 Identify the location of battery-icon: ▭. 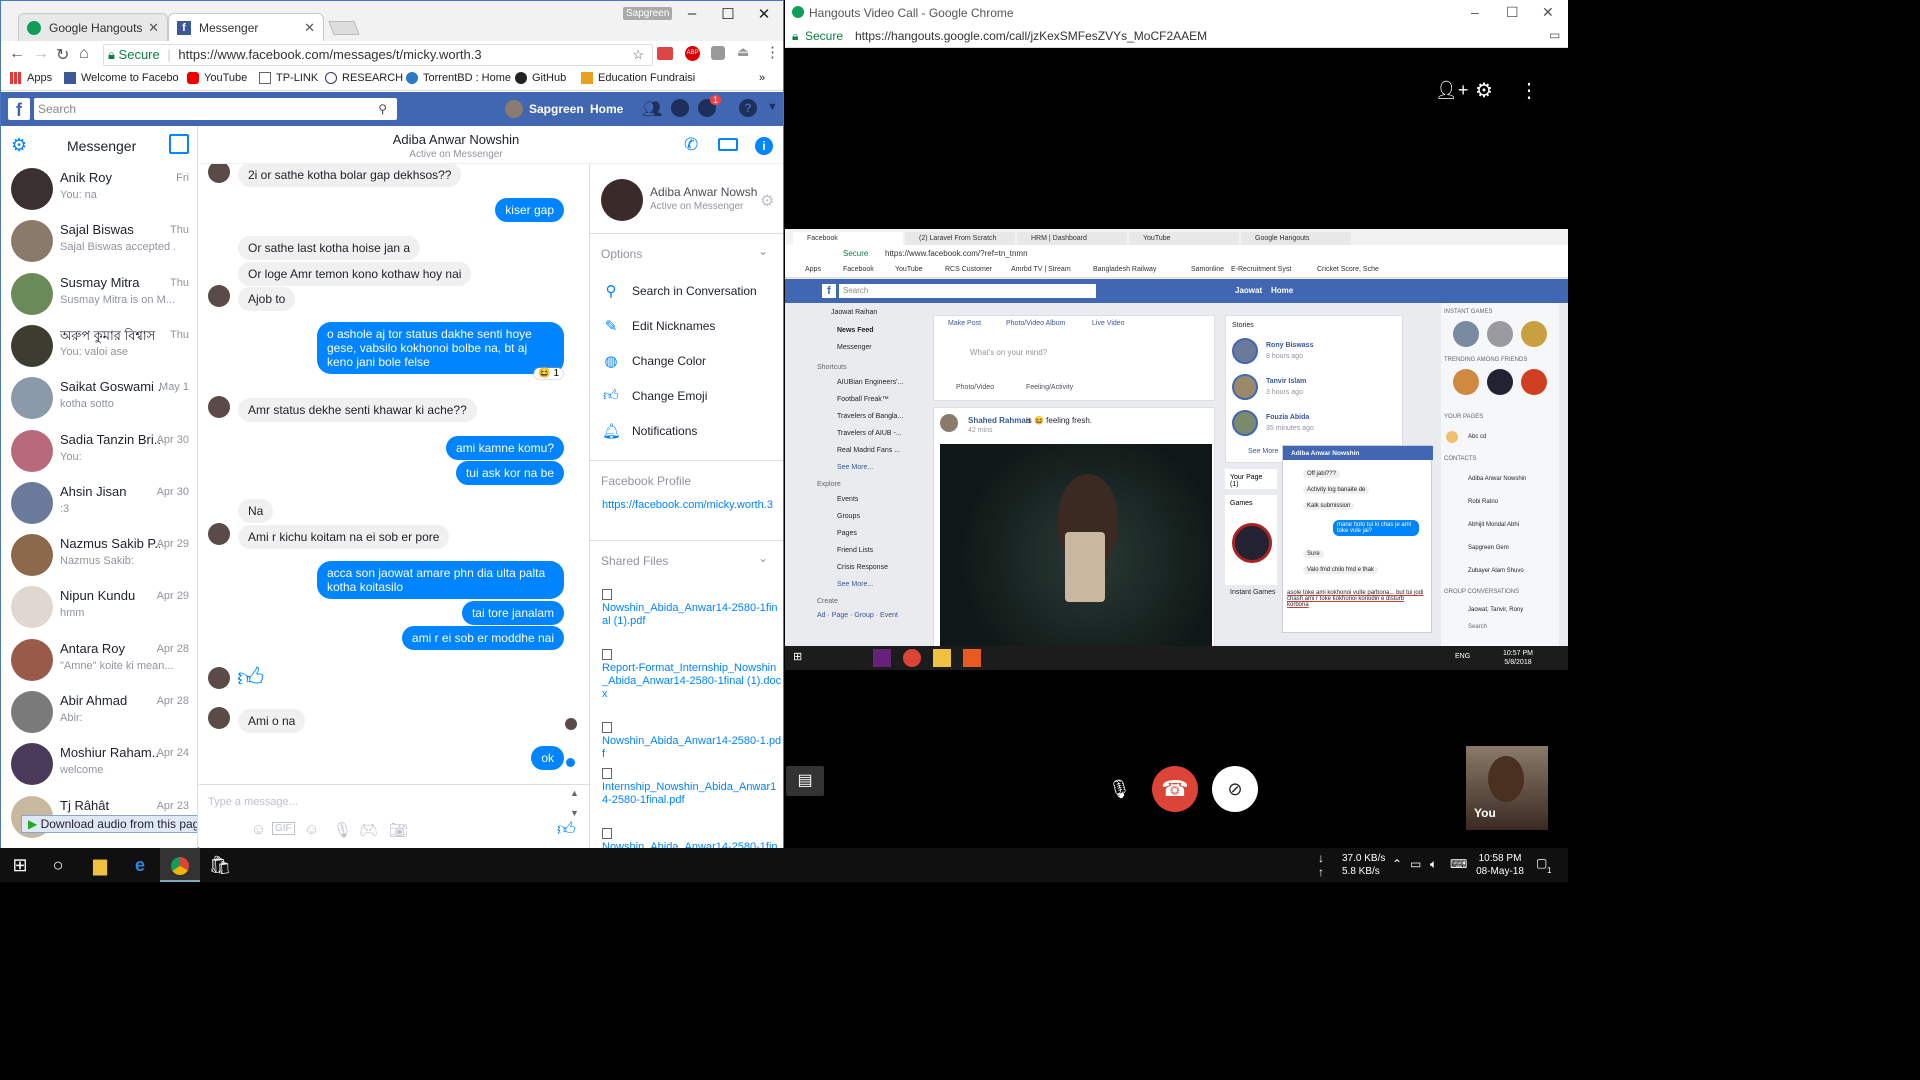
(1415, 864).